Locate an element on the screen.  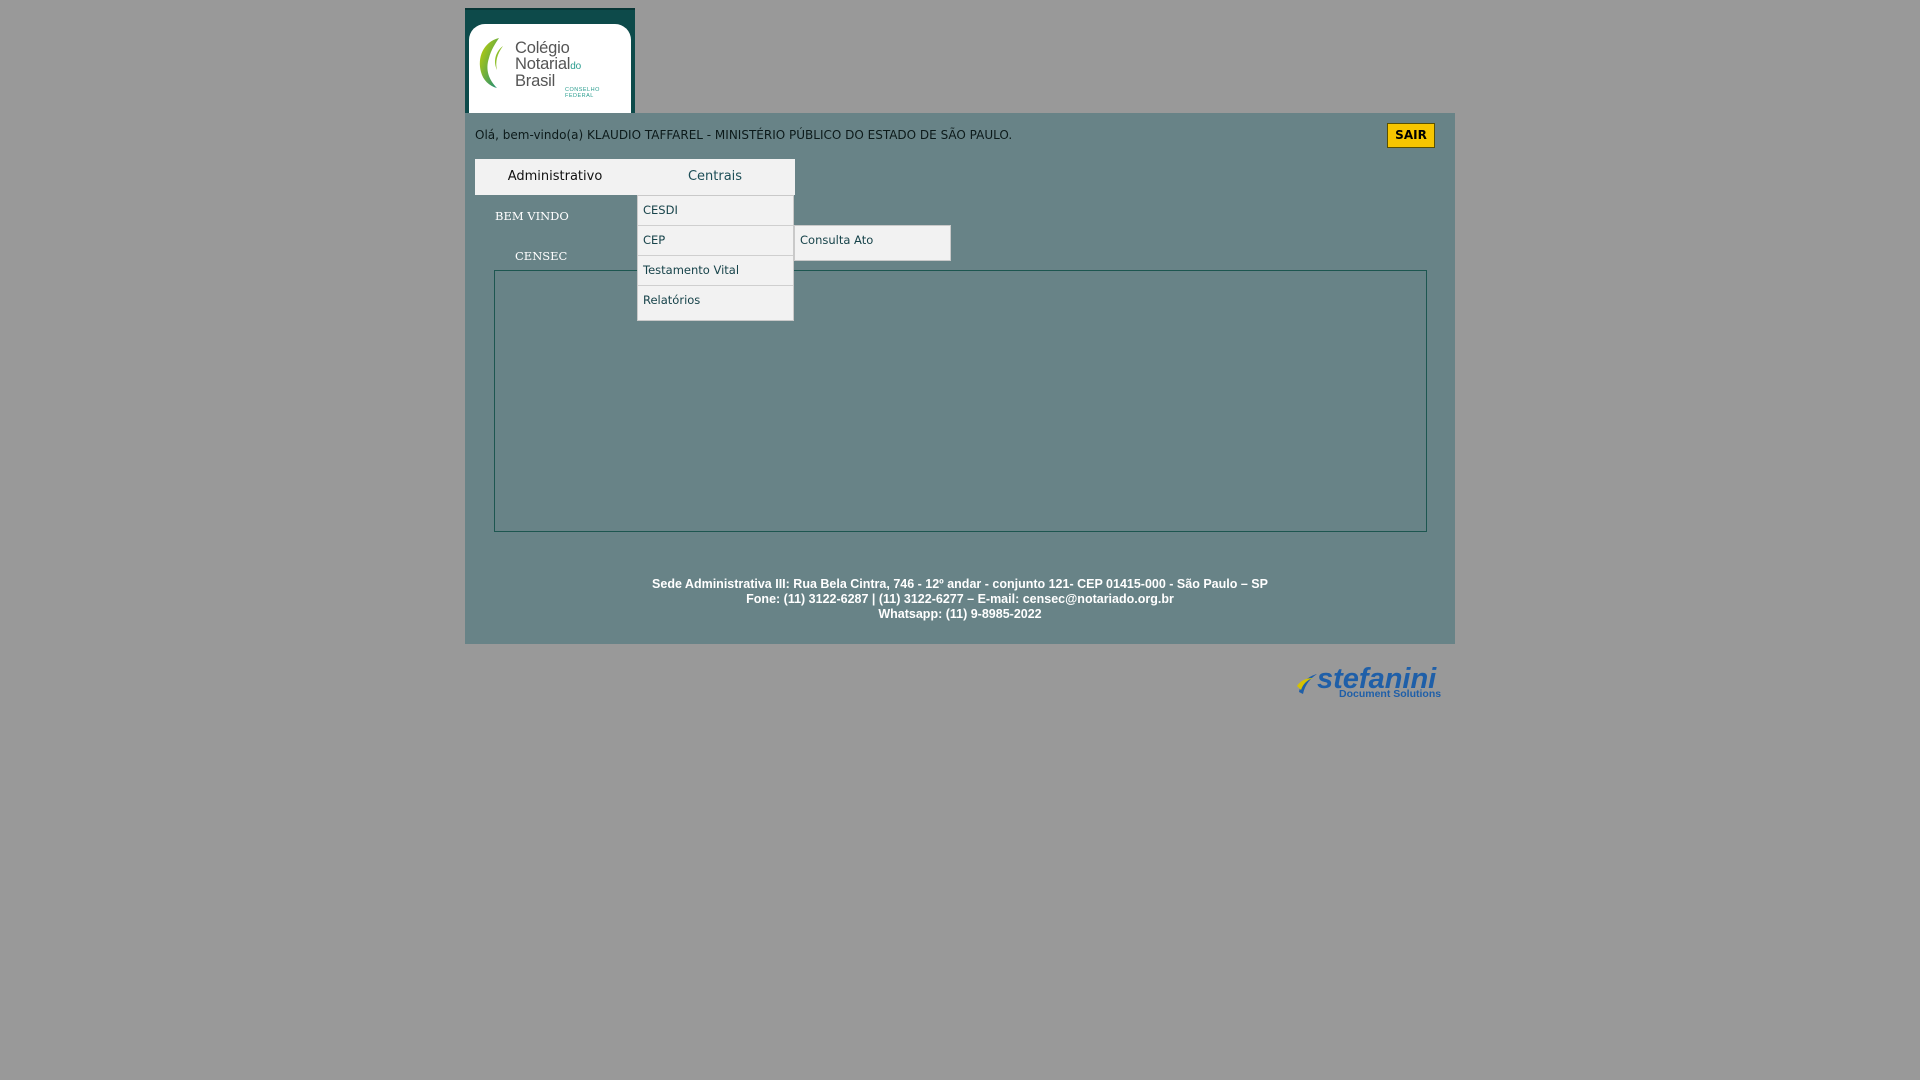
centrais-dropdown: CESDI CEP Testamento Vital Relatórios is located at coordinates (715, 258).